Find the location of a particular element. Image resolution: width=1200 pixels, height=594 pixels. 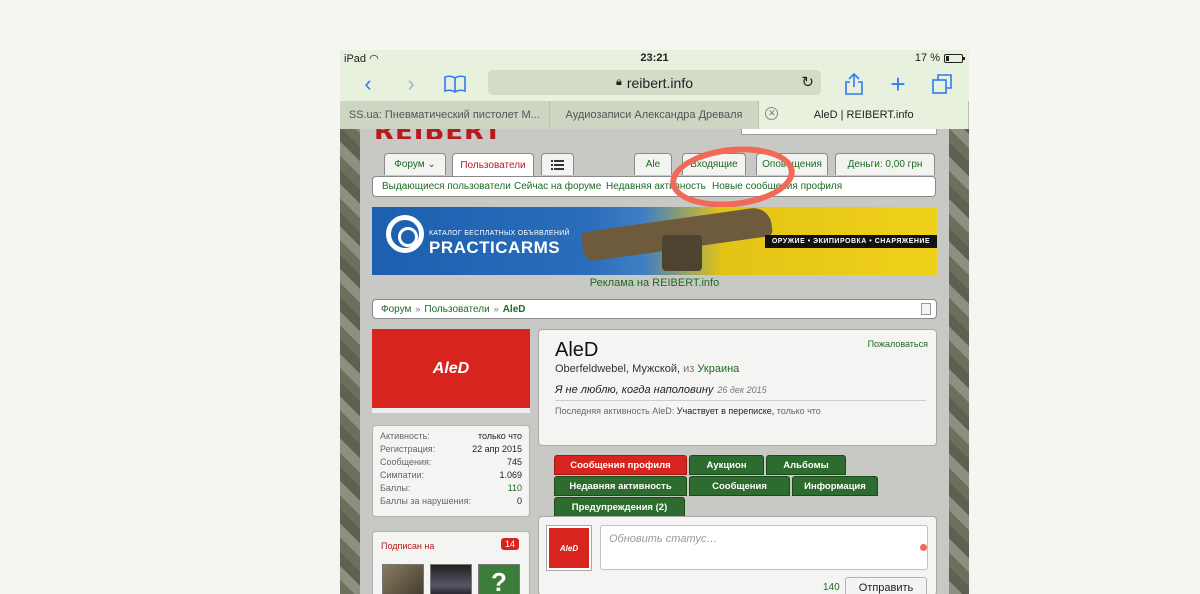

share-icon is located at coordinates (854, 84).